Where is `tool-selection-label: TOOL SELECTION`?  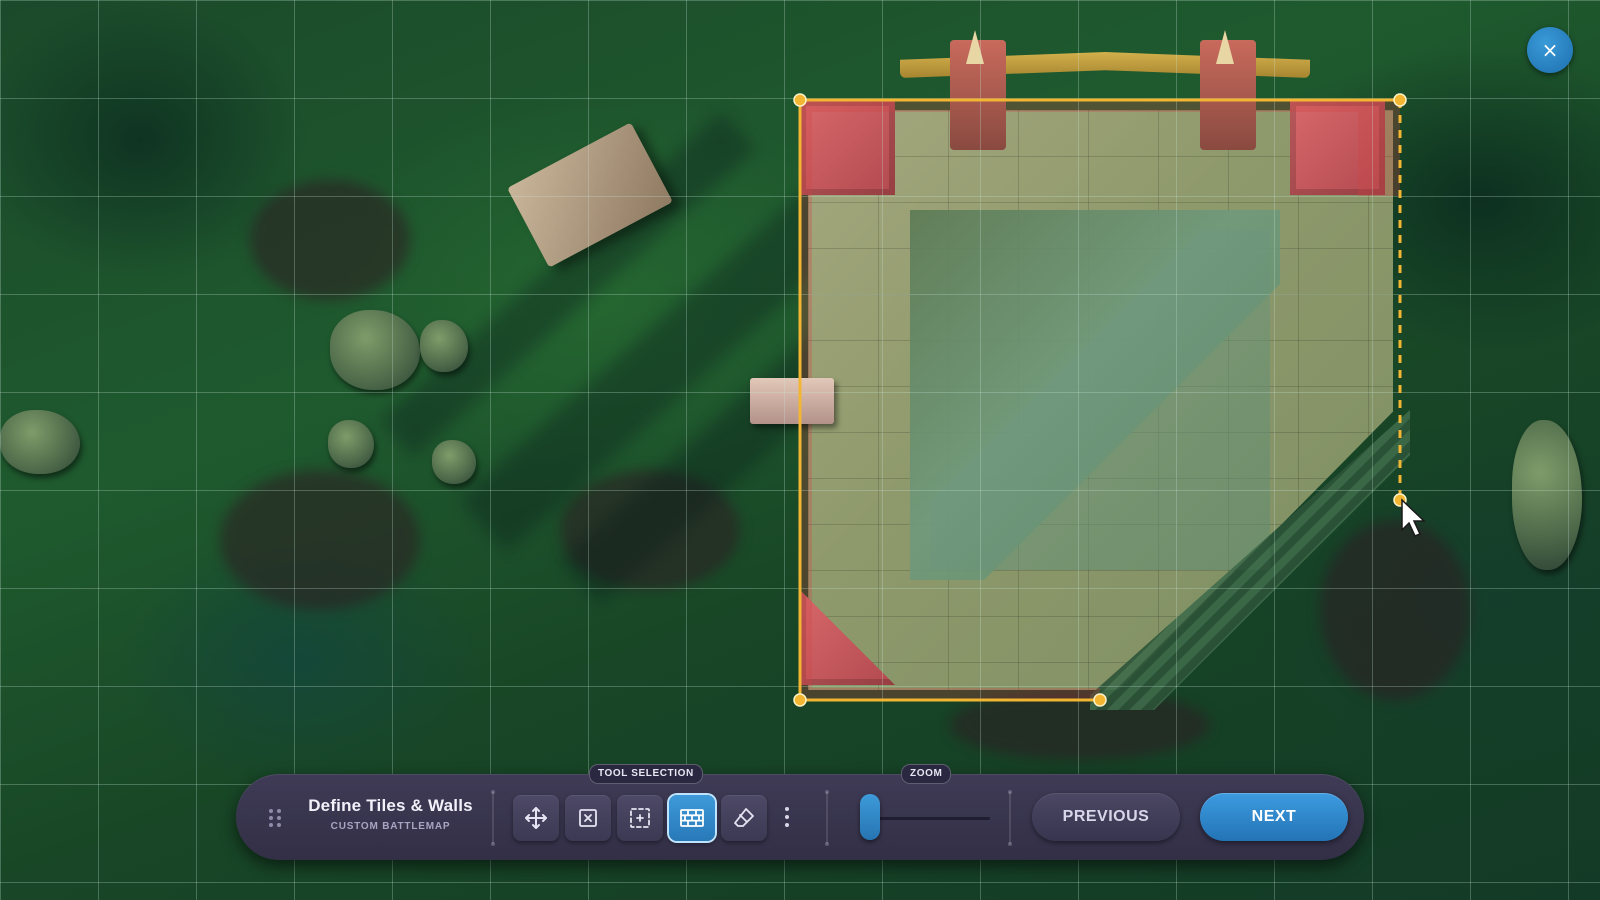
tool-selection-label: TOOL SELECTION is located at coordinates (646, 774).